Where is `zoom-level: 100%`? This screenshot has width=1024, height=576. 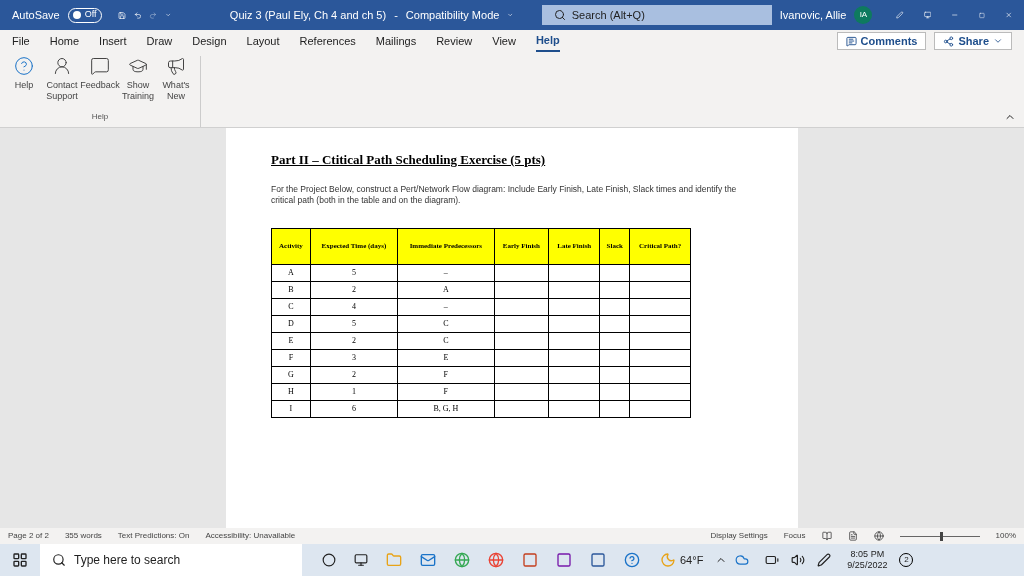
zoom-level: 100% is located at coordinates (1005, 536).